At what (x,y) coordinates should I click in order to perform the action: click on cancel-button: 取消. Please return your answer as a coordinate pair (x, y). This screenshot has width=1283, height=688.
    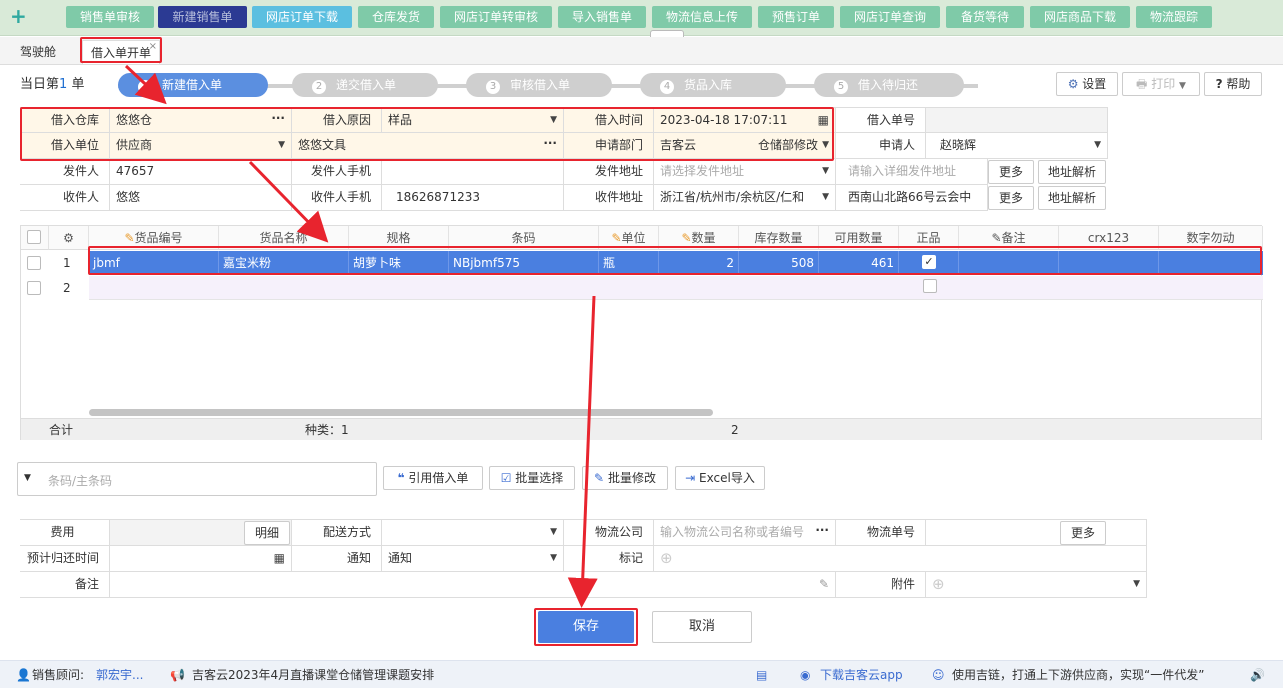
    Looking at the image, I should click on (702, 627).